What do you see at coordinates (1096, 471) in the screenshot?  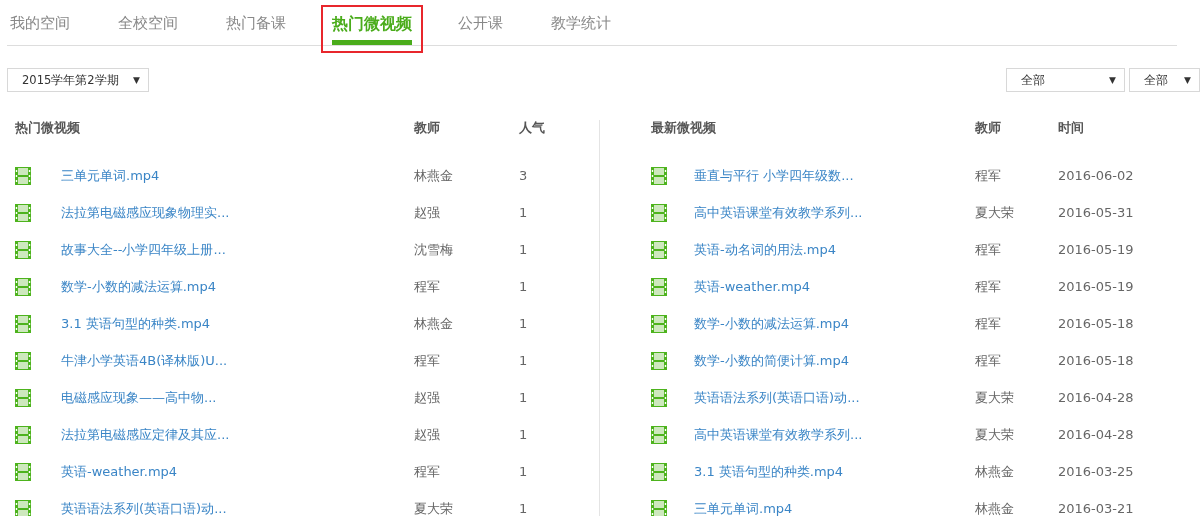 I see `upload-date: 2016-03-25` at bounding box center [1096, 471].